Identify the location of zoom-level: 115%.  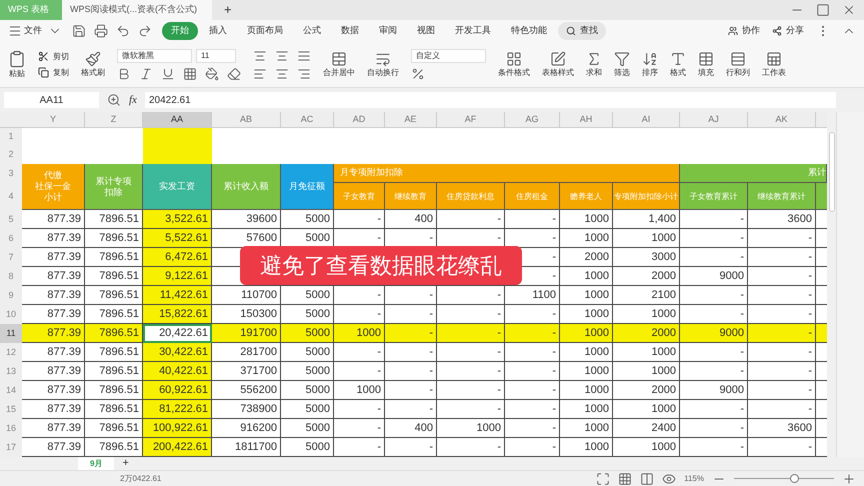
(694, 478).